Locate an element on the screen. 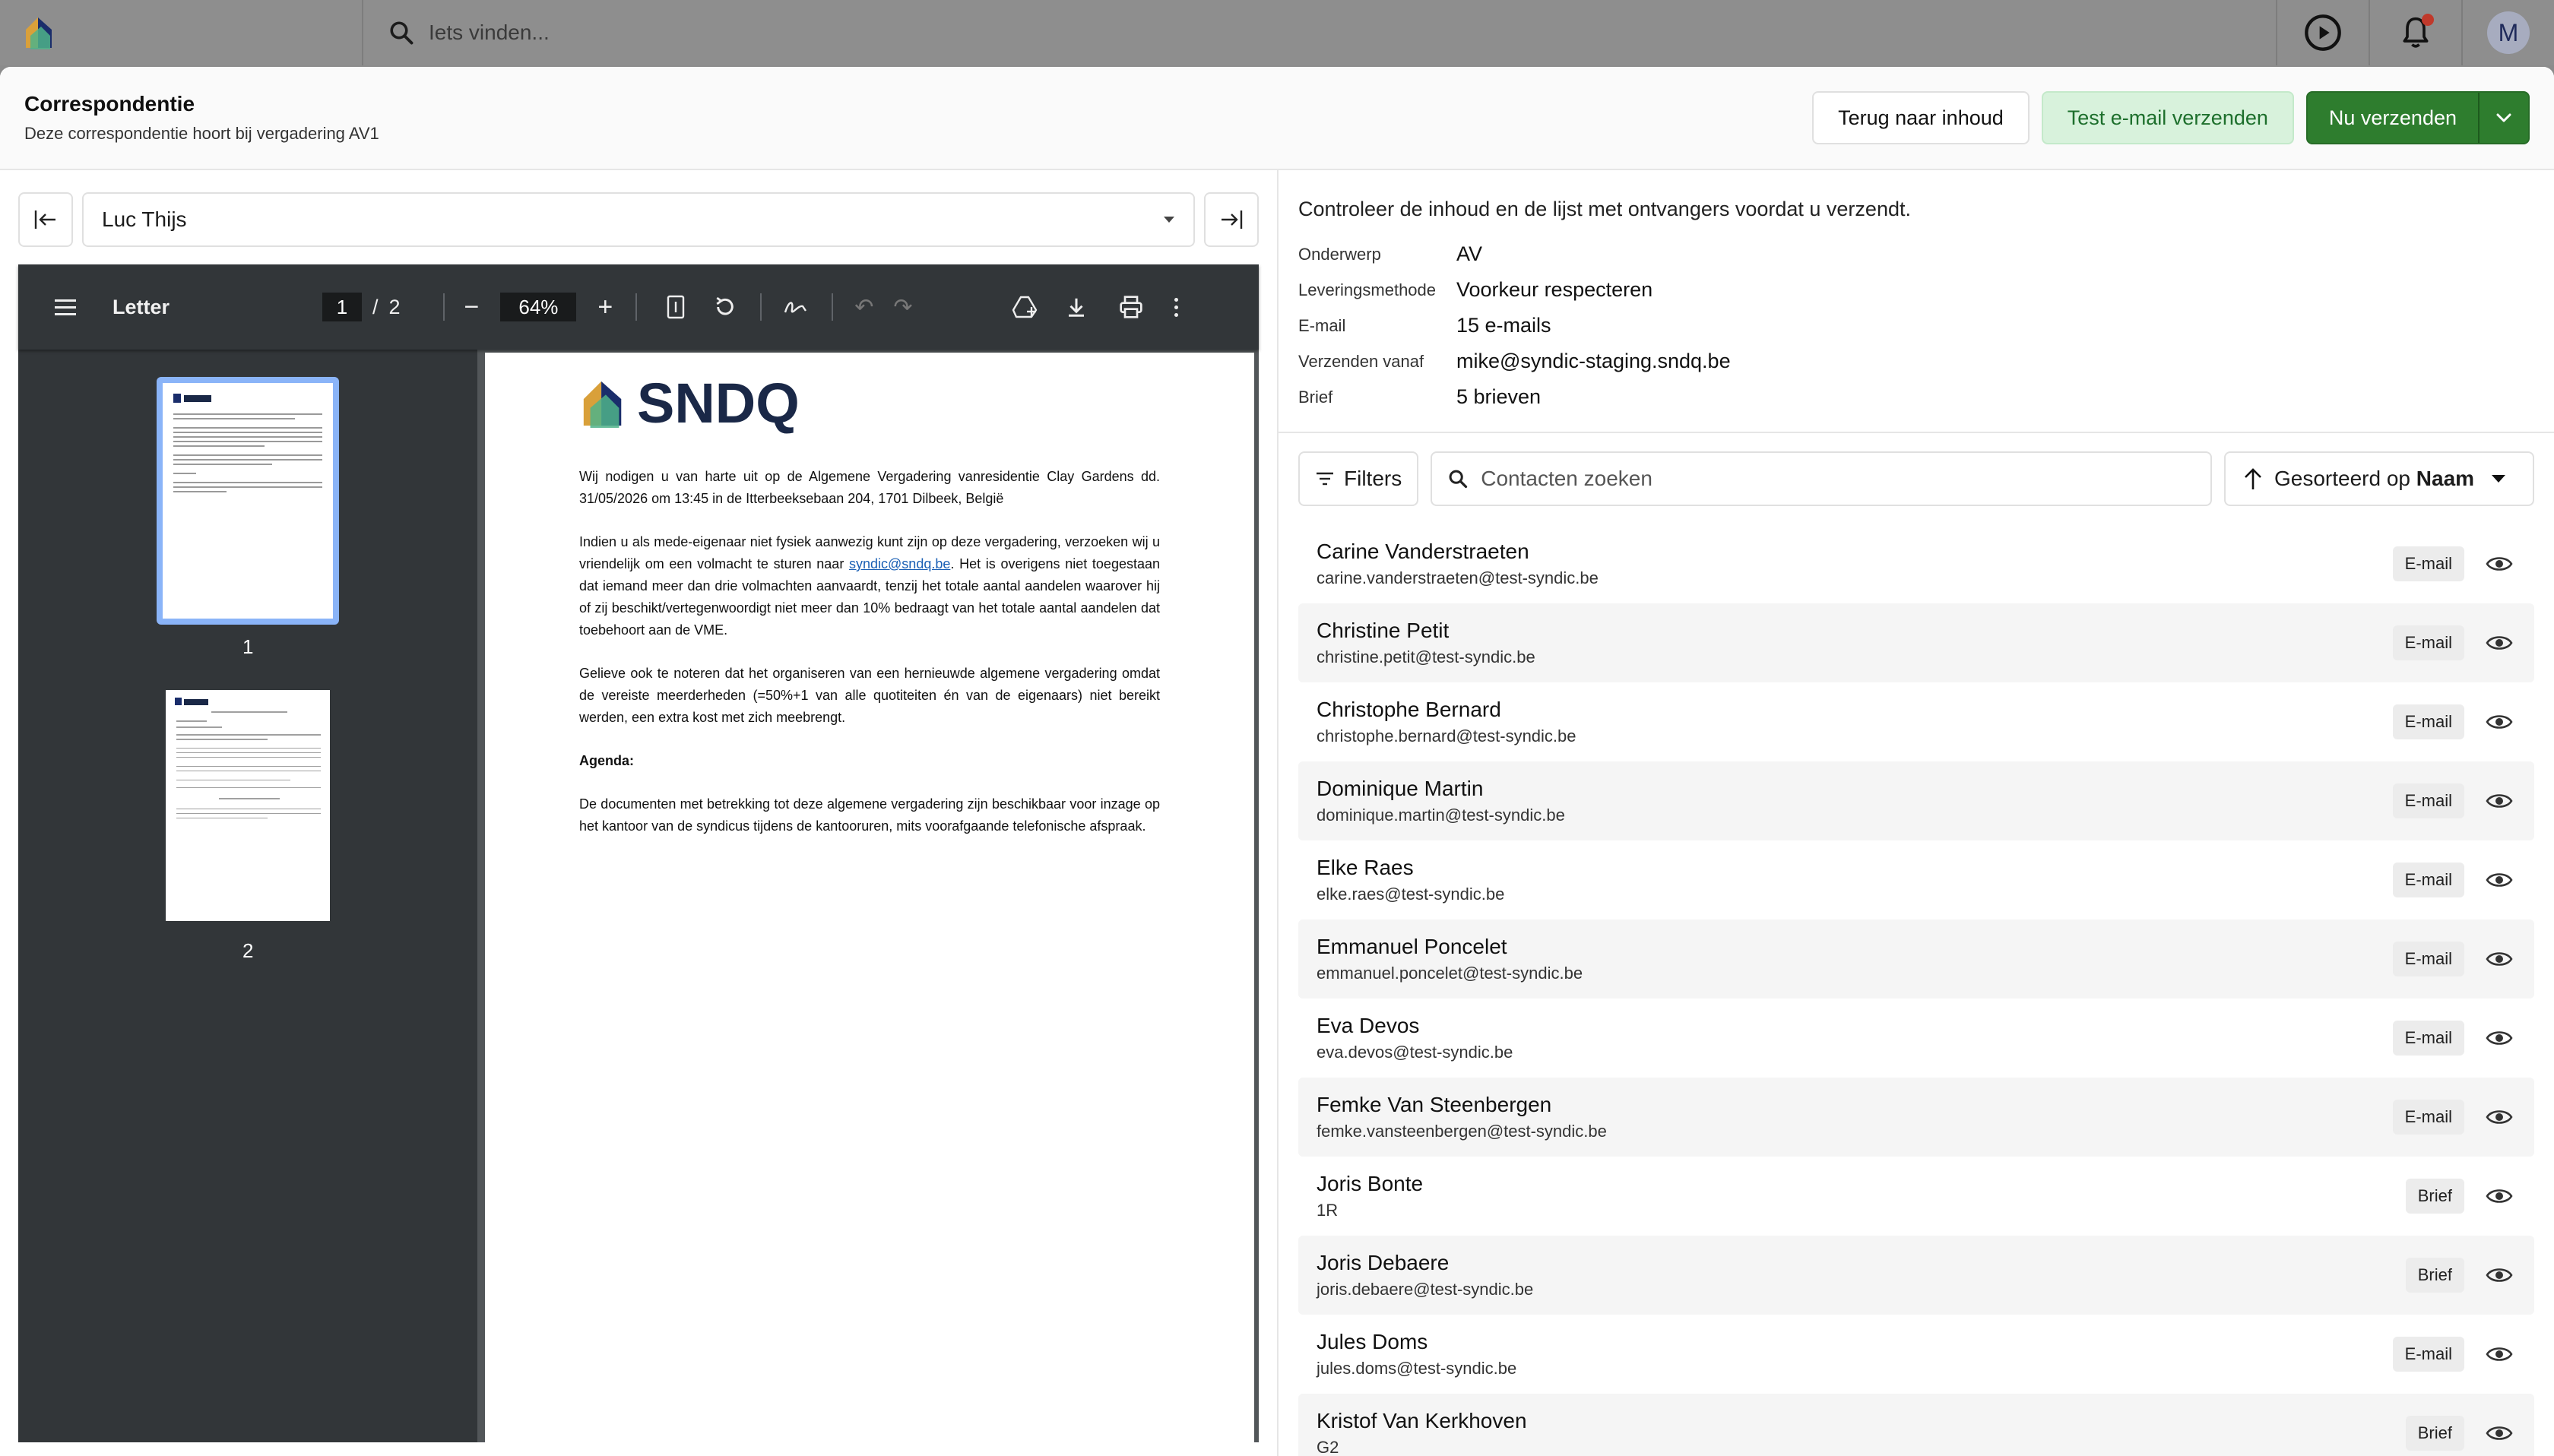  contact-detail: elke.raes@test-syndic.be is located at coordinates (1411, 895).